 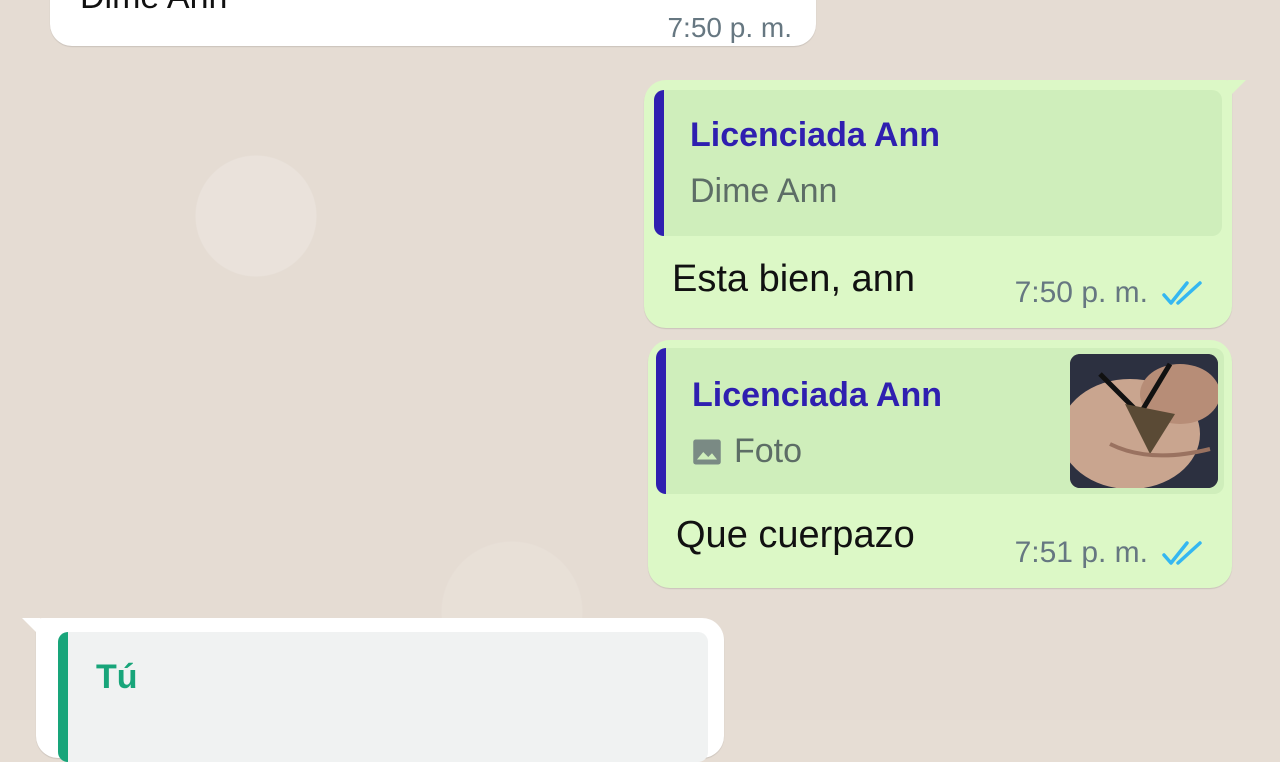 What do you see at coordinates (768, 451) in the screenshot?
I see `quote-snippet: Foto` at bounding box center [768, 451].